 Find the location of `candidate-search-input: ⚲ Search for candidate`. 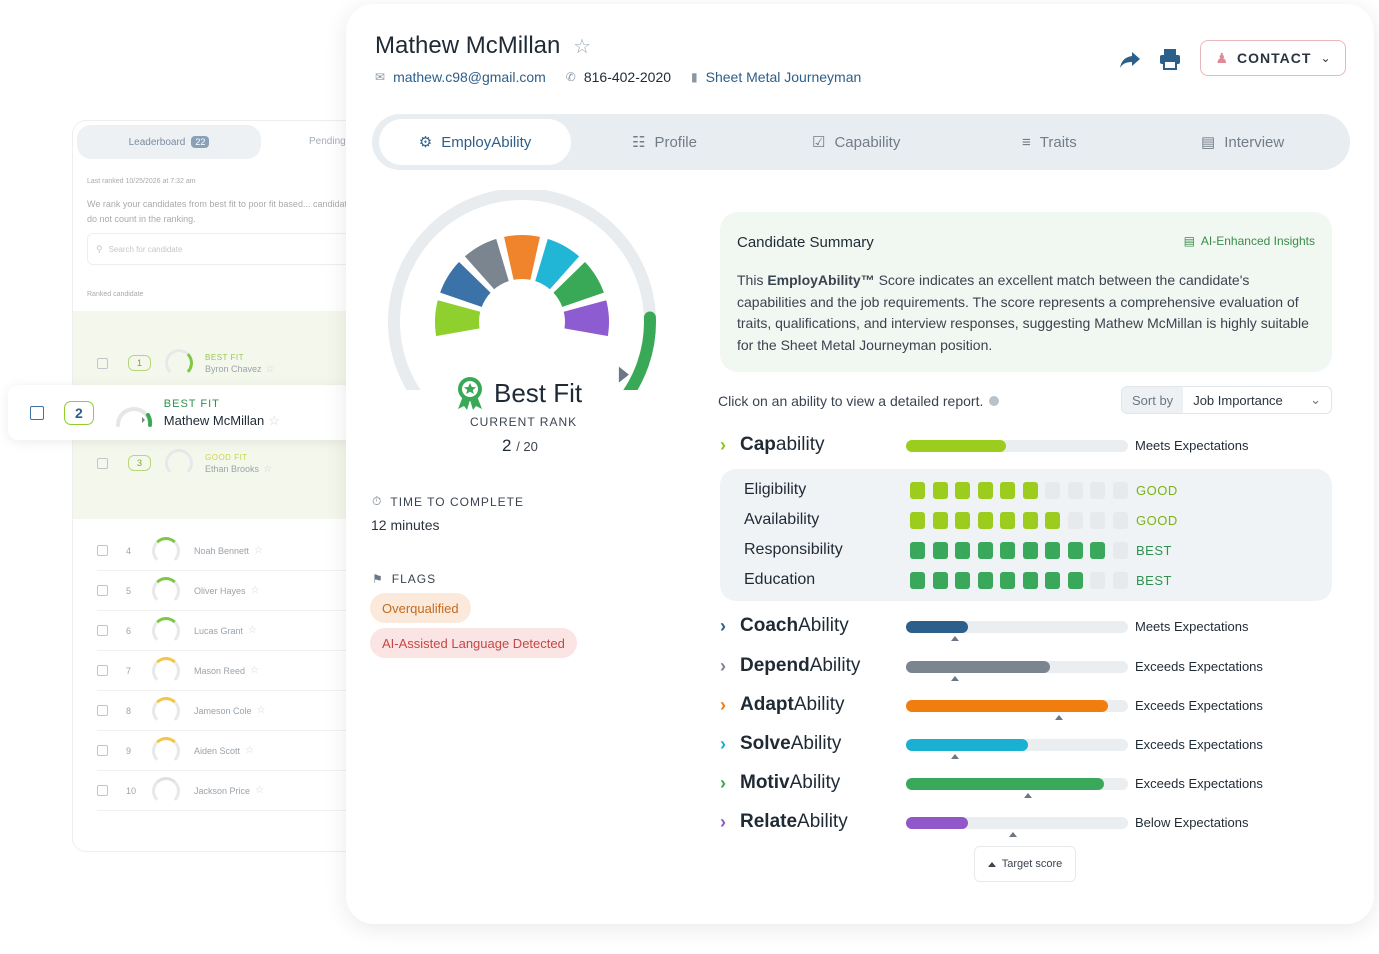

candidate-search-input: ⚲ Search for candidate is located at coordinates (227, 249).